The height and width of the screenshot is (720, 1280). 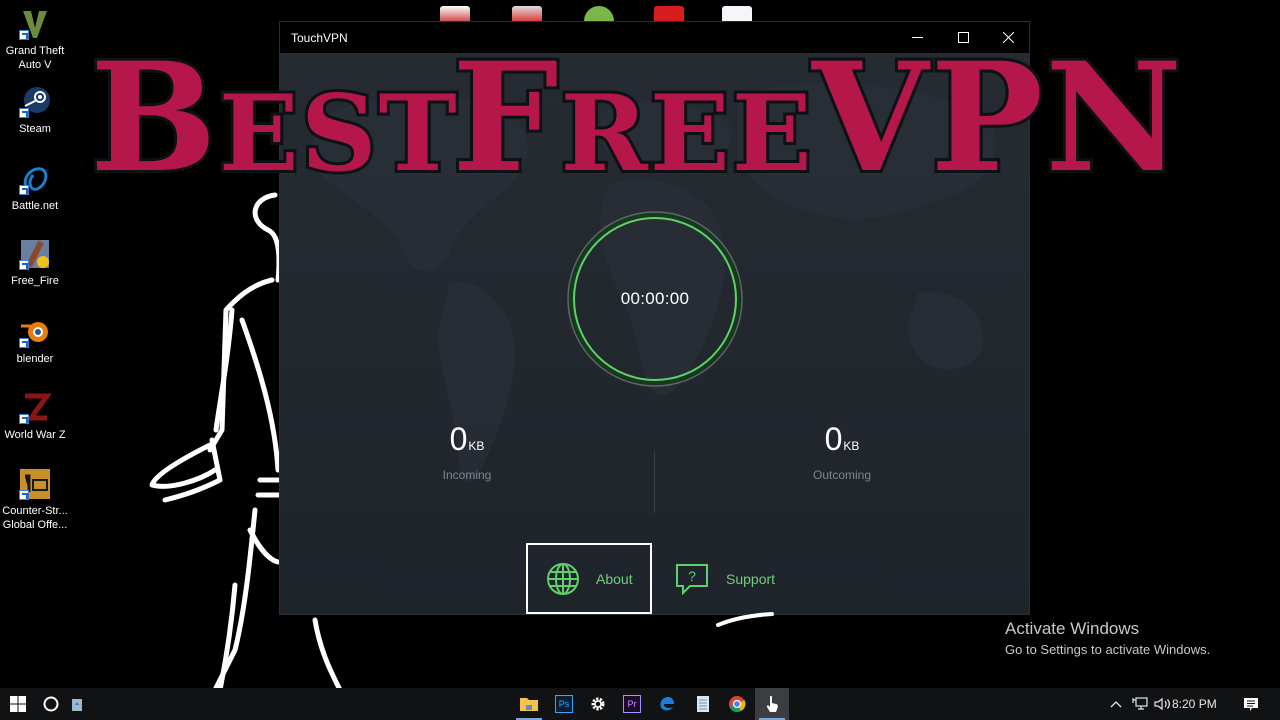 I want to click on windows-logo-icon, so click(x=18, y=704).